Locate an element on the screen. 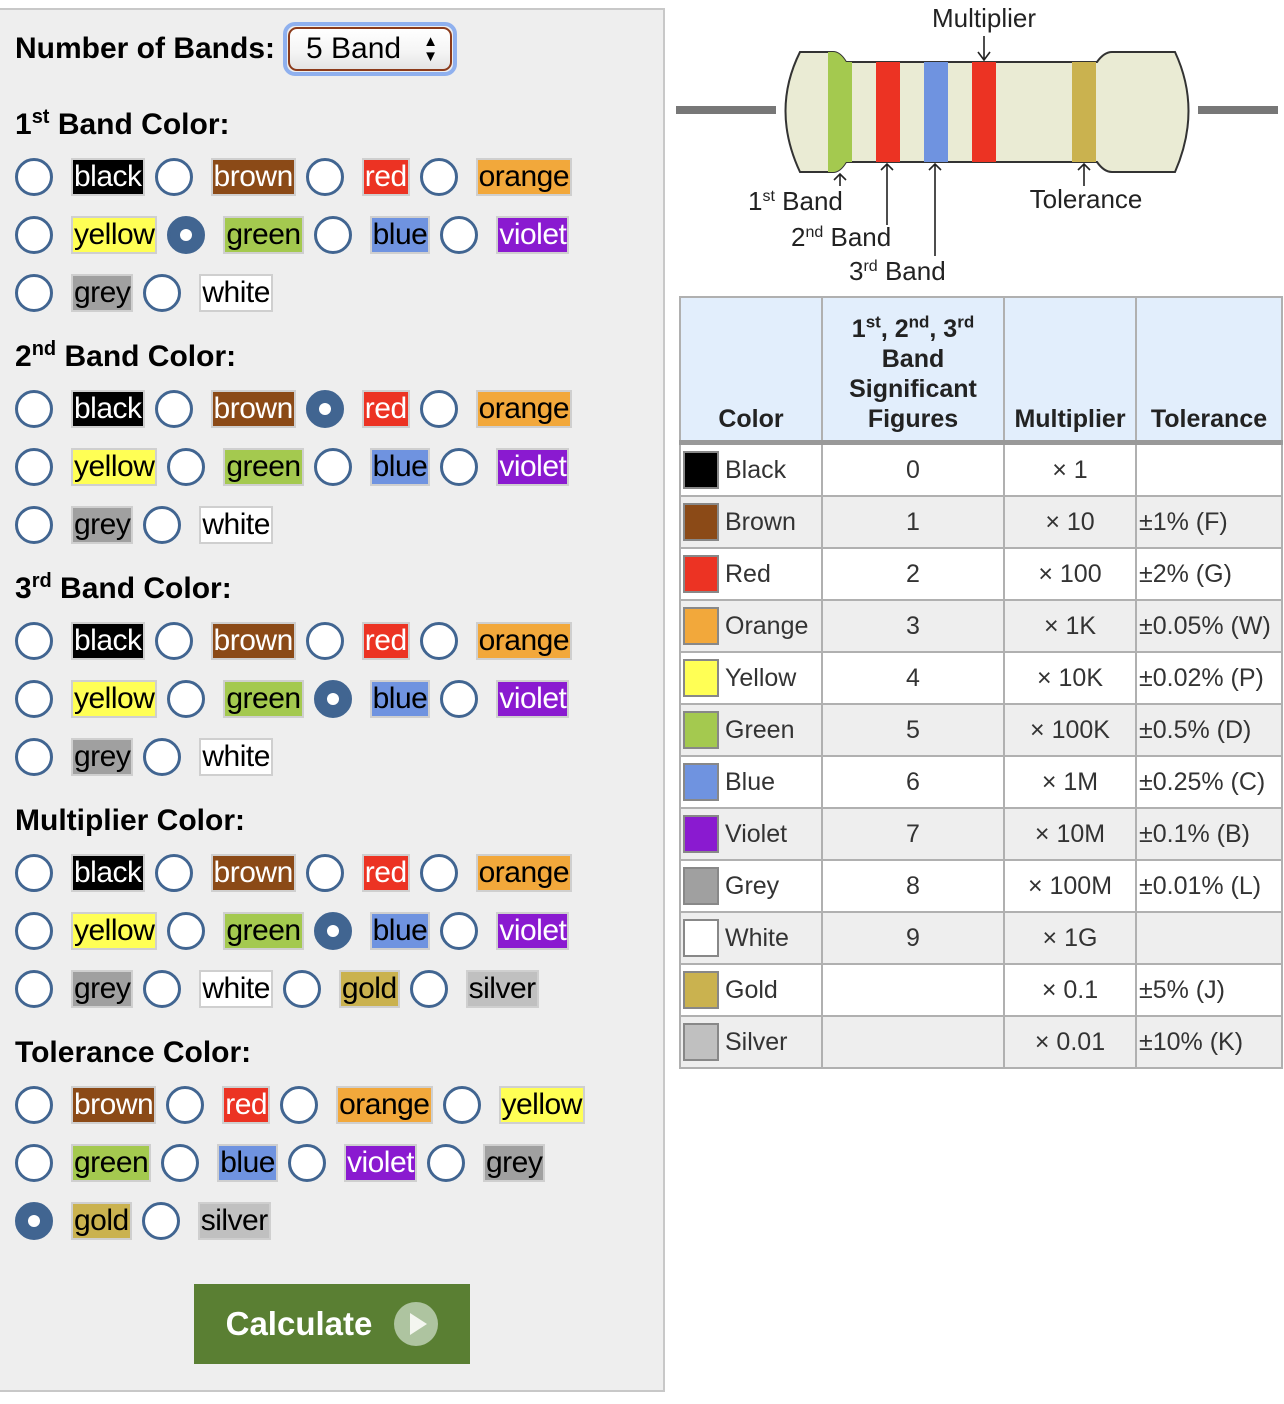 This screenshot has width=1284, height=1404. band1-label-grey: grey is located at coordinates (102, 293).